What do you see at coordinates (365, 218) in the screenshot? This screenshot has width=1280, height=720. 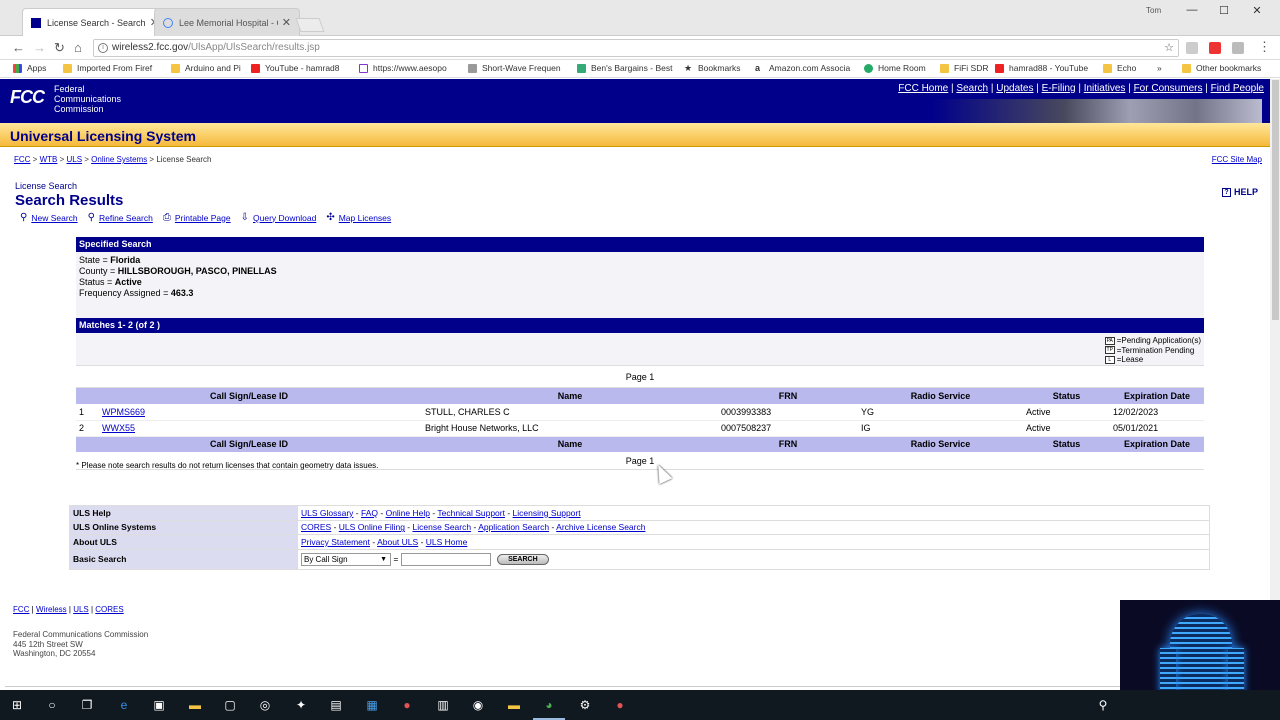 I see `tool-label: Map Licenses` at bounding box center [365, 218].